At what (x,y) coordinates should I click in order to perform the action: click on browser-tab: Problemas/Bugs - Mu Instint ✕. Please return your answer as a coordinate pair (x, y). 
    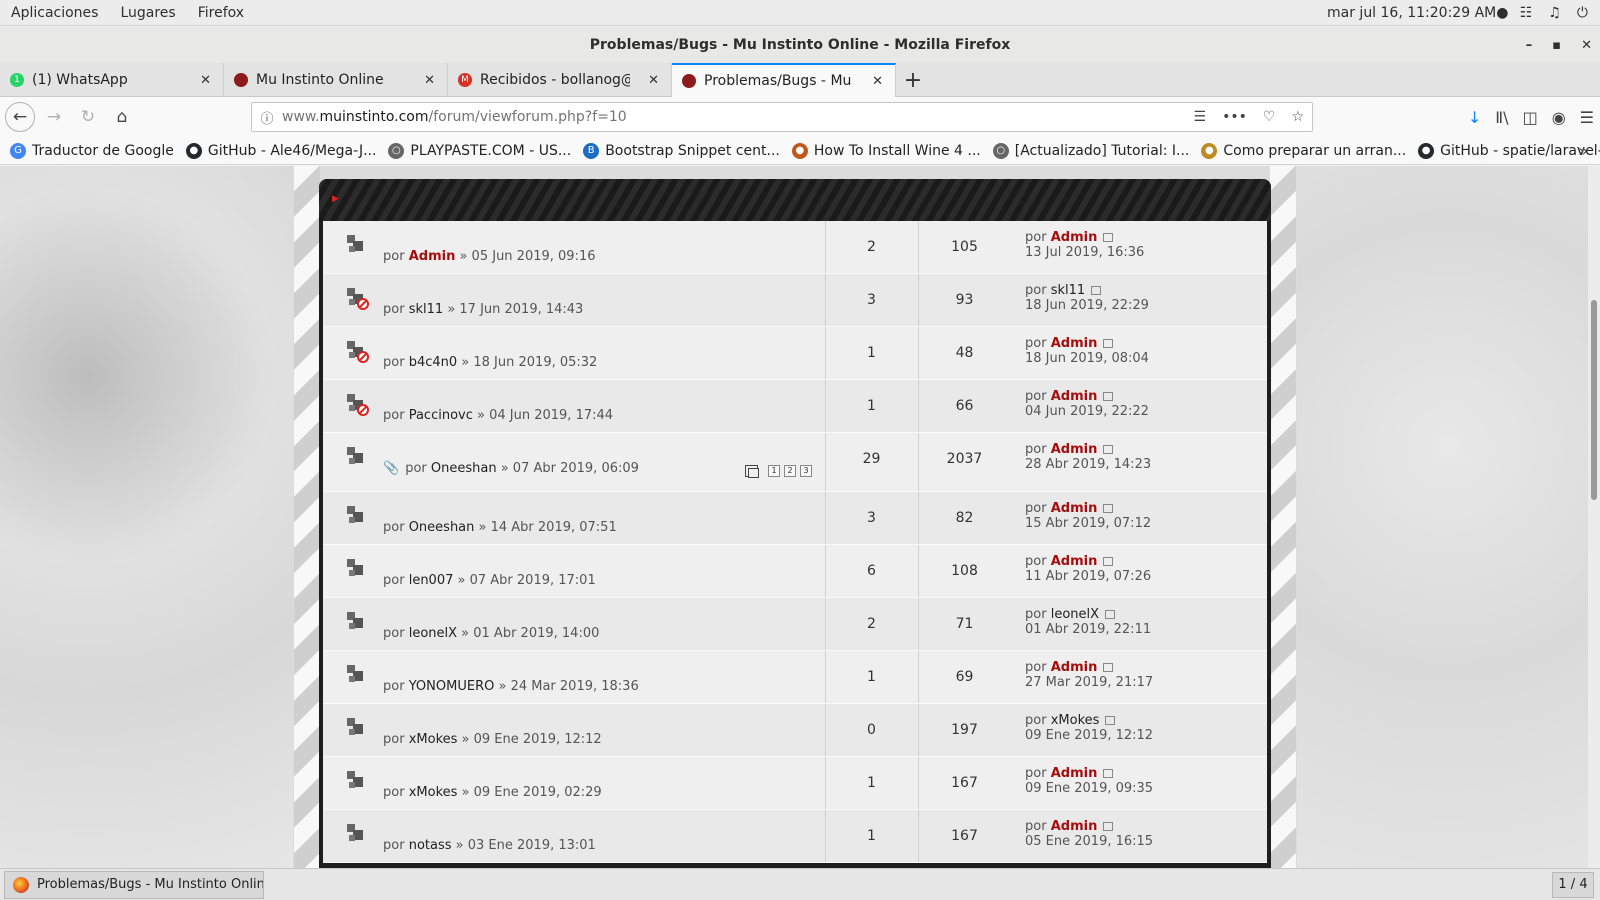
    Looking at the image, I should click on (784, 80).